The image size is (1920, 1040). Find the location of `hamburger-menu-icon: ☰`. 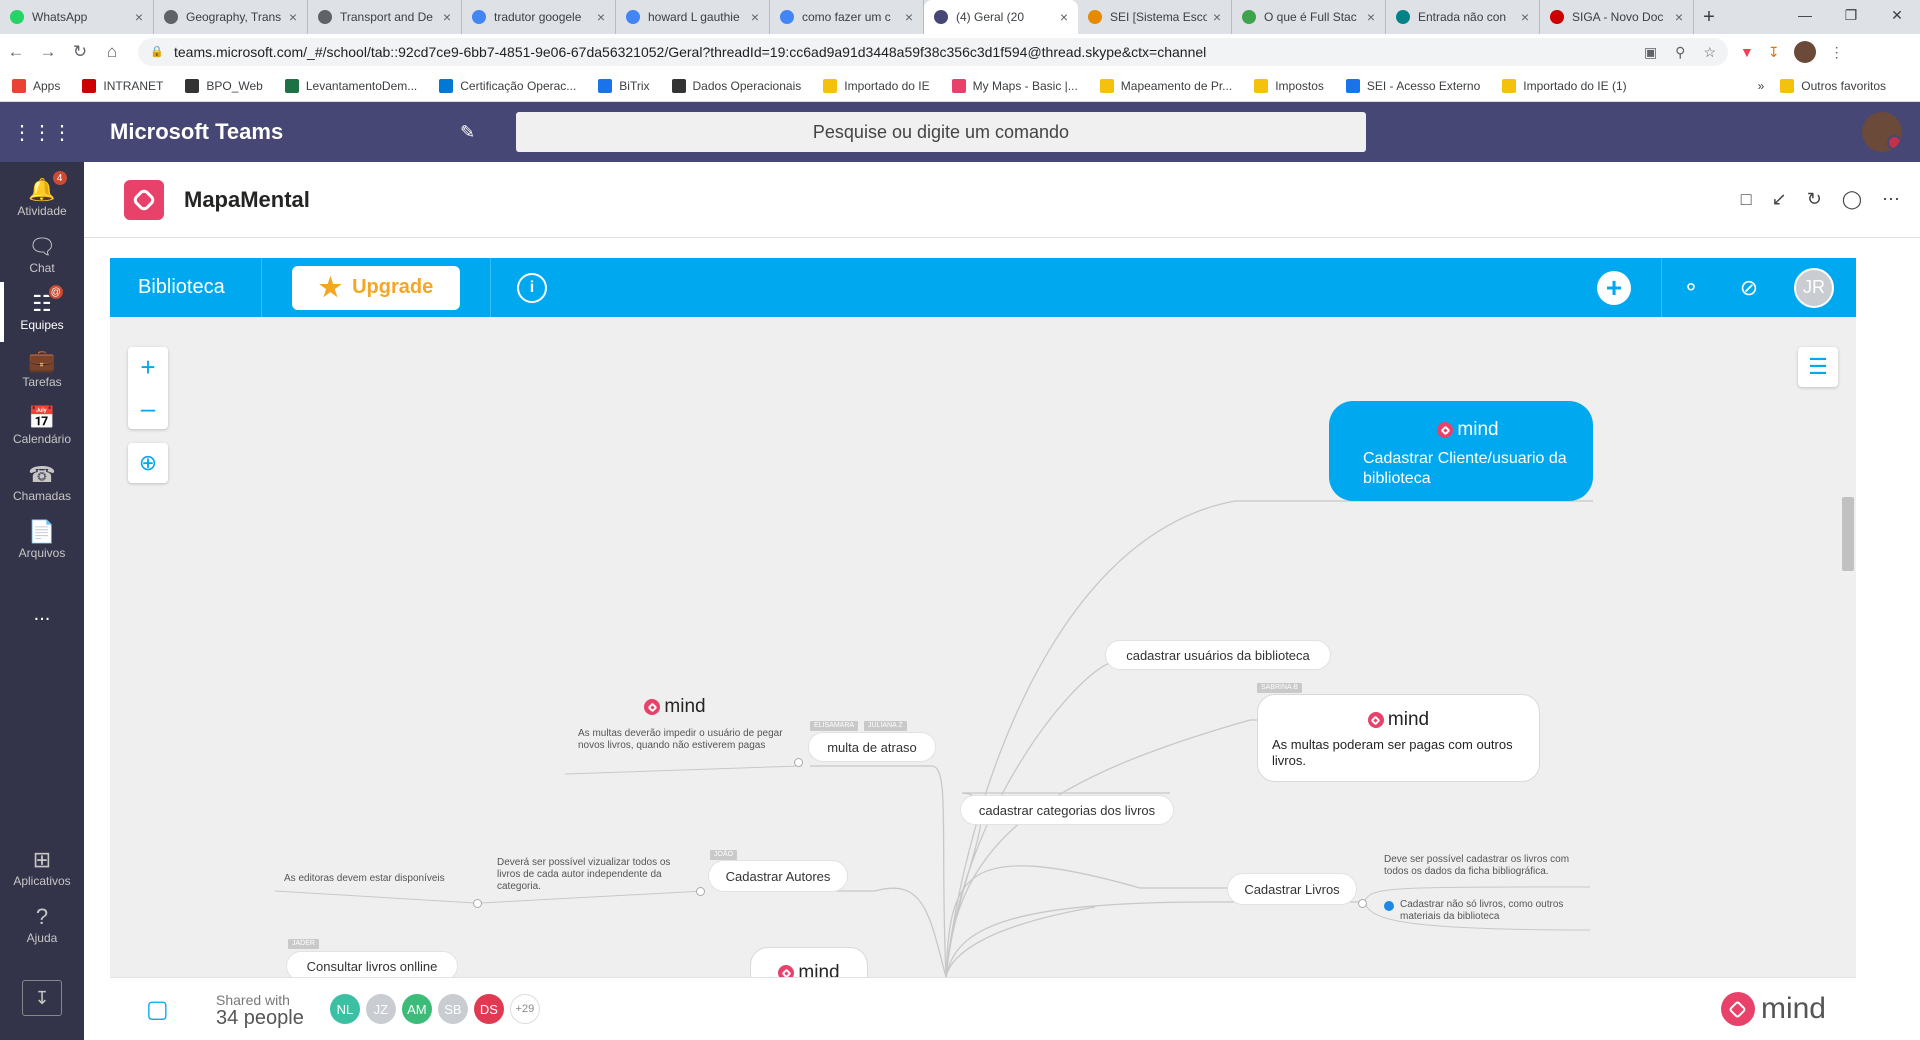

hamburger-menu-icon: ☰ is located at coordinates (1818, 367).